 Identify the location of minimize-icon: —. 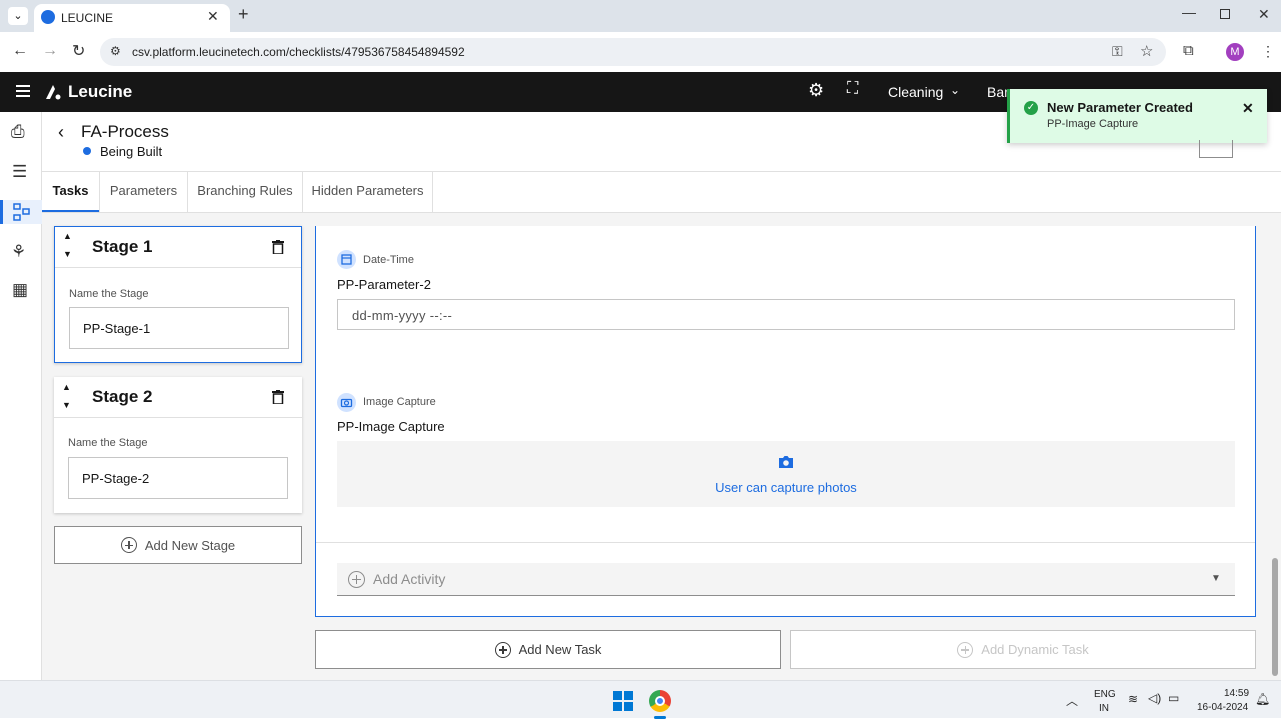
(1189, 12).